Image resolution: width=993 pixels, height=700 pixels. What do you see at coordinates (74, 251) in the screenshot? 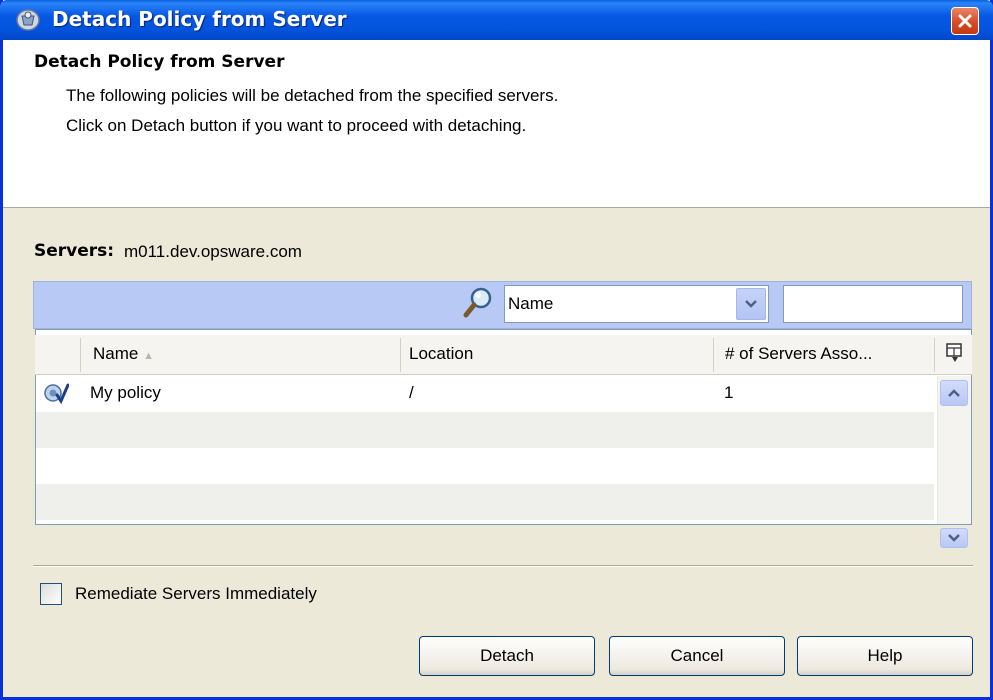
I see `servers-label: Servers:` at bounding box center [74, 251].